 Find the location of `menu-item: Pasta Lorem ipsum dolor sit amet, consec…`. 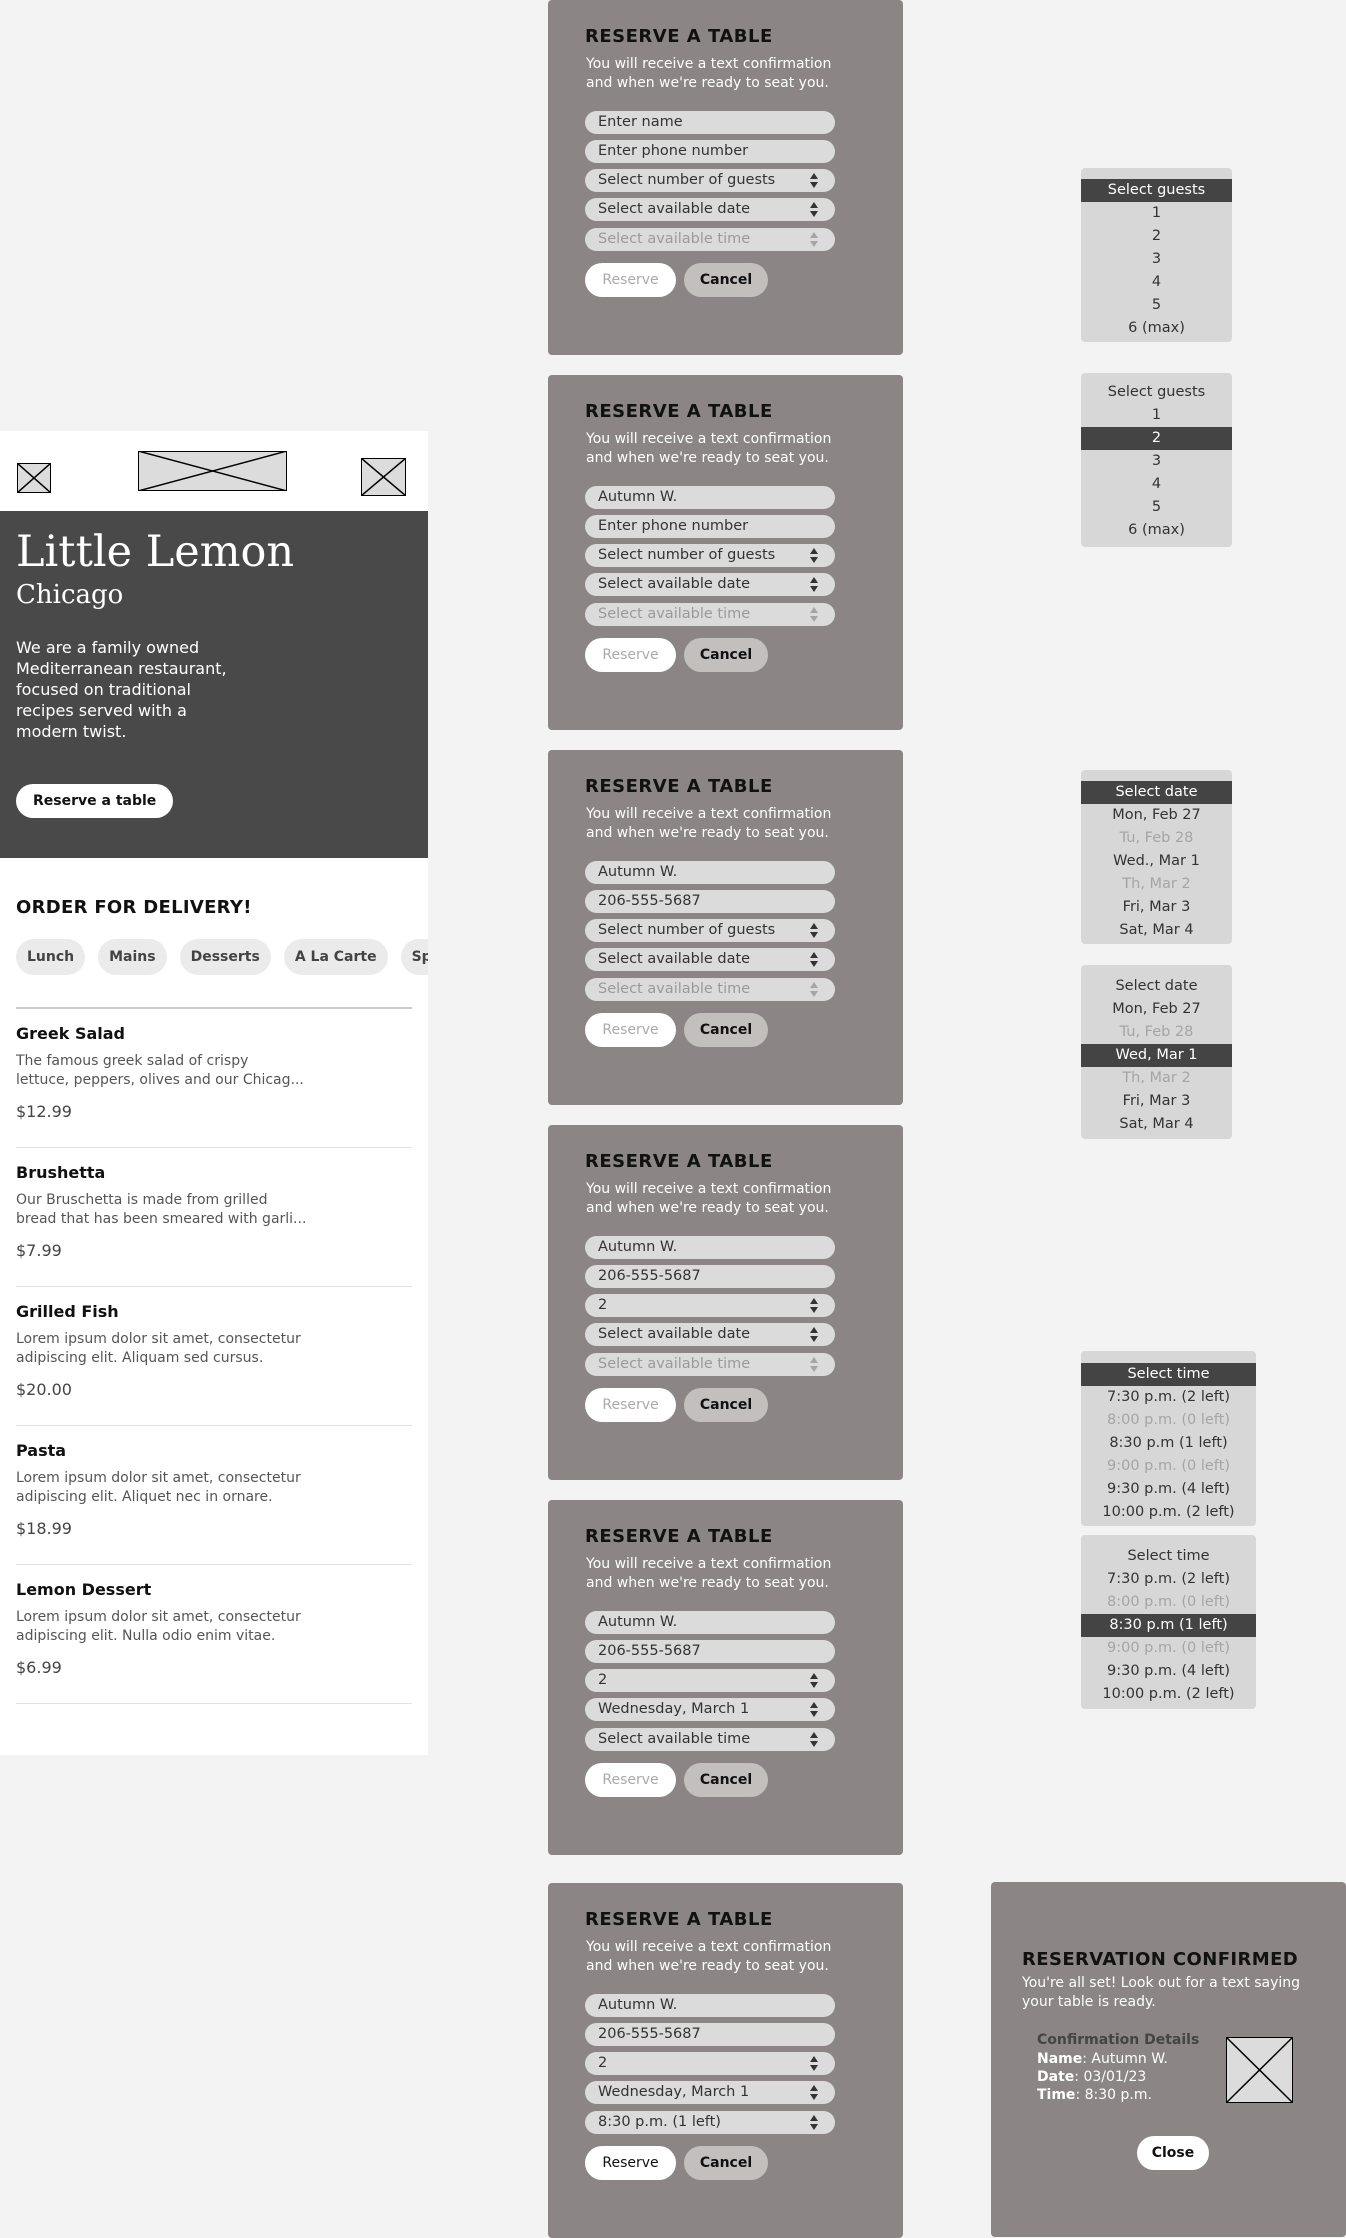

menu-item: Pasta Lorem ipsum dolor sit amet, consec… is located at coordinates (214, 1495).